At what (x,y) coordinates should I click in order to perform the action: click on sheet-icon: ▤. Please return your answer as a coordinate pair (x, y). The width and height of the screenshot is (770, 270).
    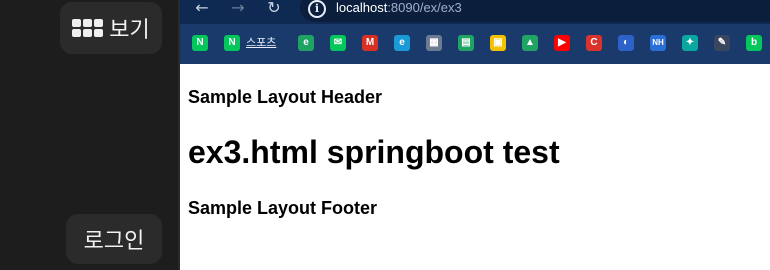
    Looking at the image, I should click on (466, 43).